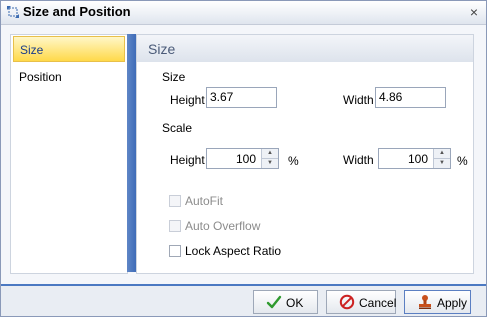  I want to click on height-input: 3.67, so click(241, 97).